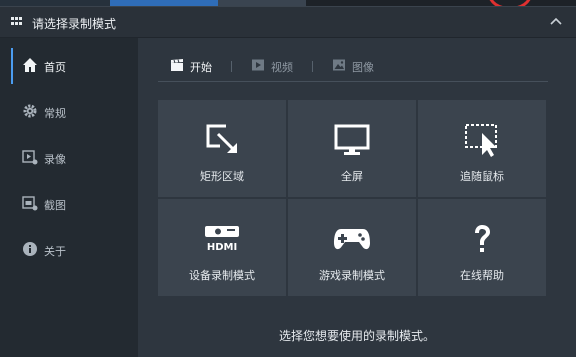 This screenshot has width=576, height=357. Describe the element at coordinates (222, 239) in the screenshot. I see `hdmi-device-icon: HDMI` at that location.